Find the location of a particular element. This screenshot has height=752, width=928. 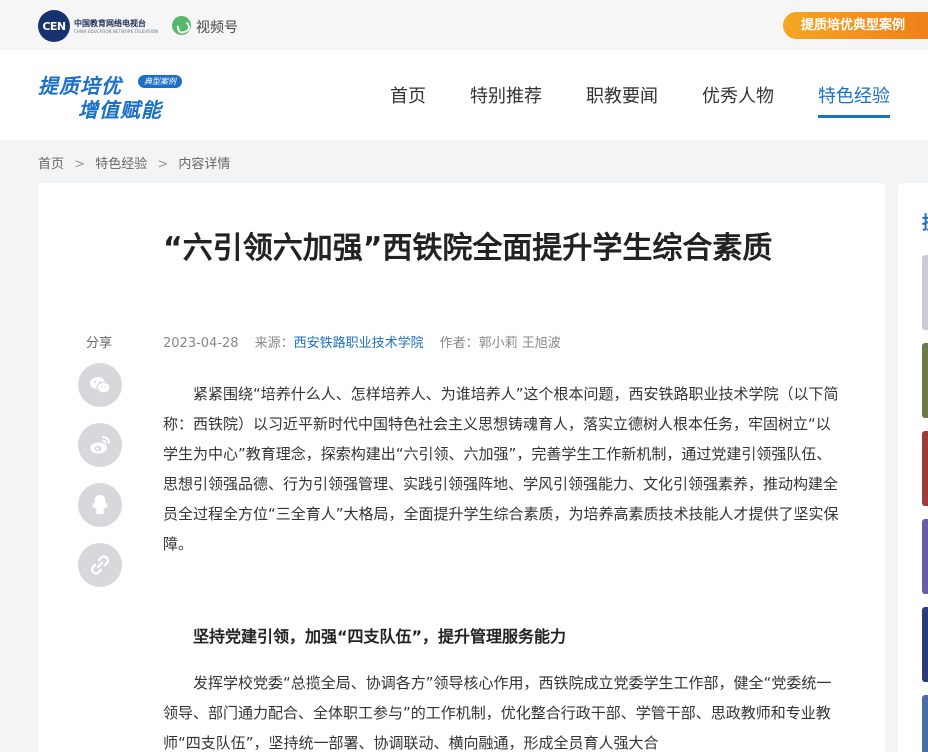

logo-tag: 典型案例 is located at coordinates (160, 81).